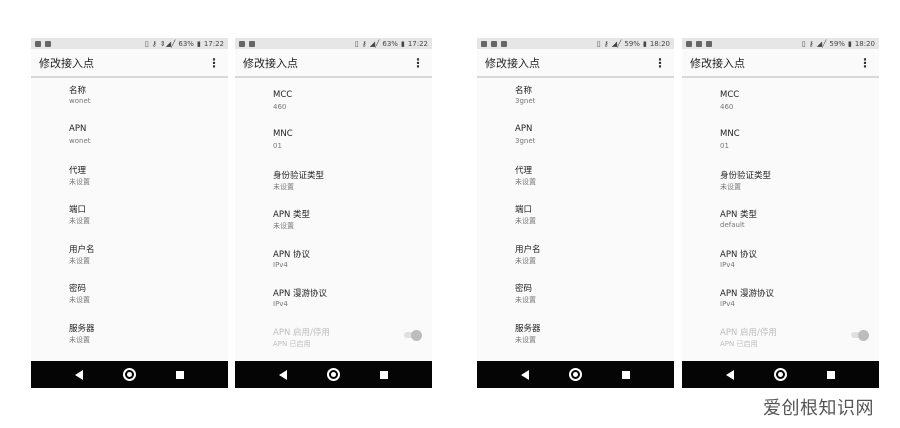  What do you see at coordinates (374, 43) in the screenshot?
I see `signal-icon: ◢╱` at bounding box center [374, 43].